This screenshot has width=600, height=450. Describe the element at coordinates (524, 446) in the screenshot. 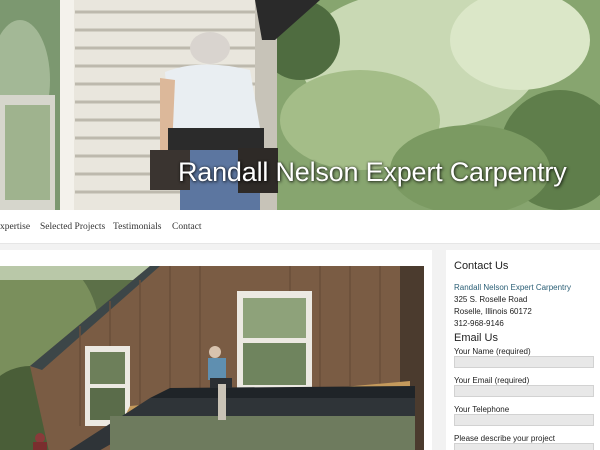

I see `project-description-field` at that location.